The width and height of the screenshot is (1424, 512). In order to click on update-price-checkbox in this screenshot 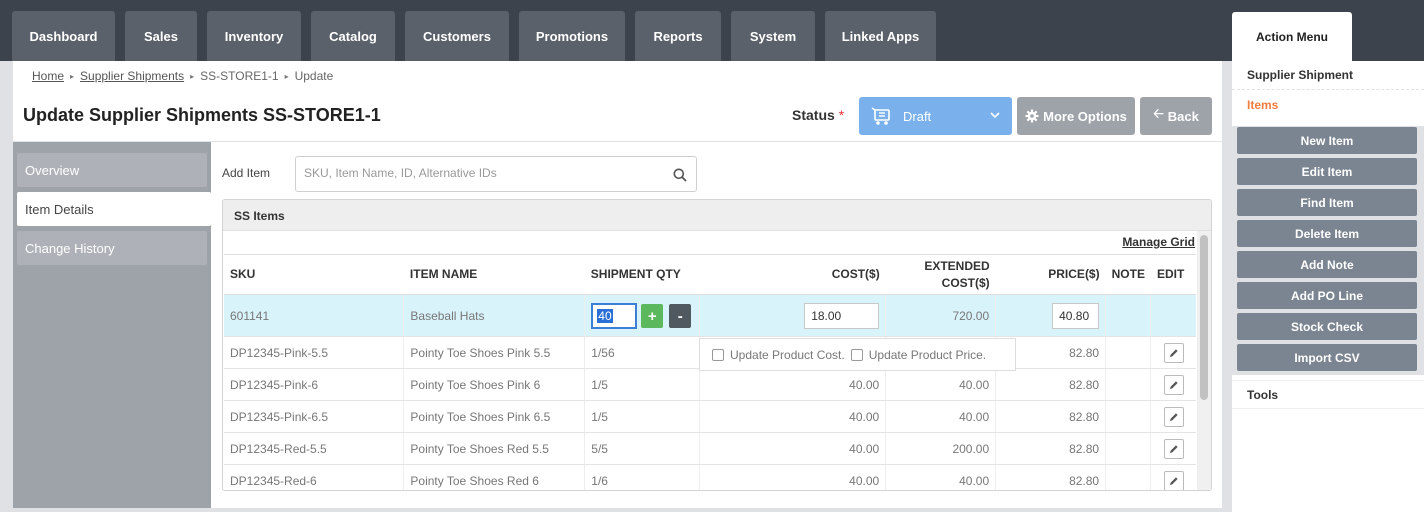, I will do `click(856, 354)`.